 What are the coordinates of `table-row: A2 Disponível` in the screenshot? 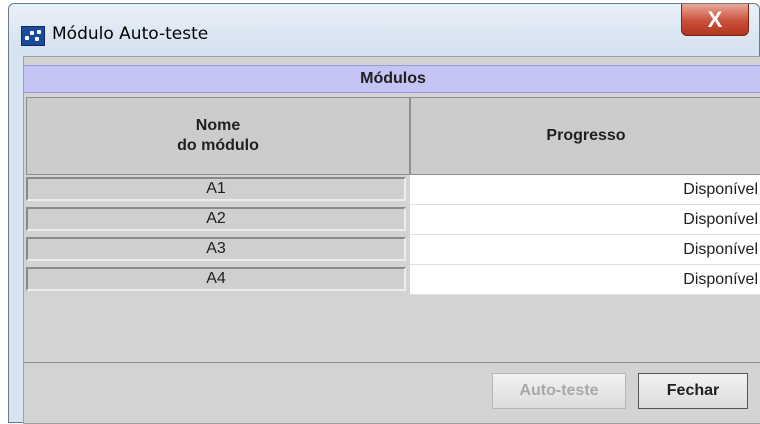 It's located at (392, 220).